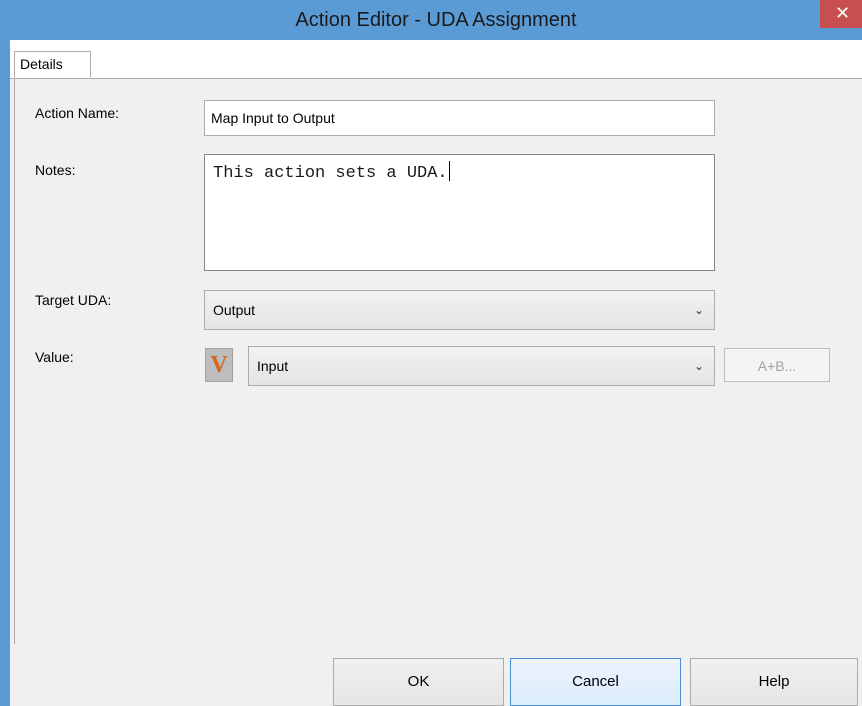 The width and height of the screenshot is (862, 706). What do you see at coordinates (774, 682) in the screenshot?
I see `help-button: Help` at bounding box center [774, 682].